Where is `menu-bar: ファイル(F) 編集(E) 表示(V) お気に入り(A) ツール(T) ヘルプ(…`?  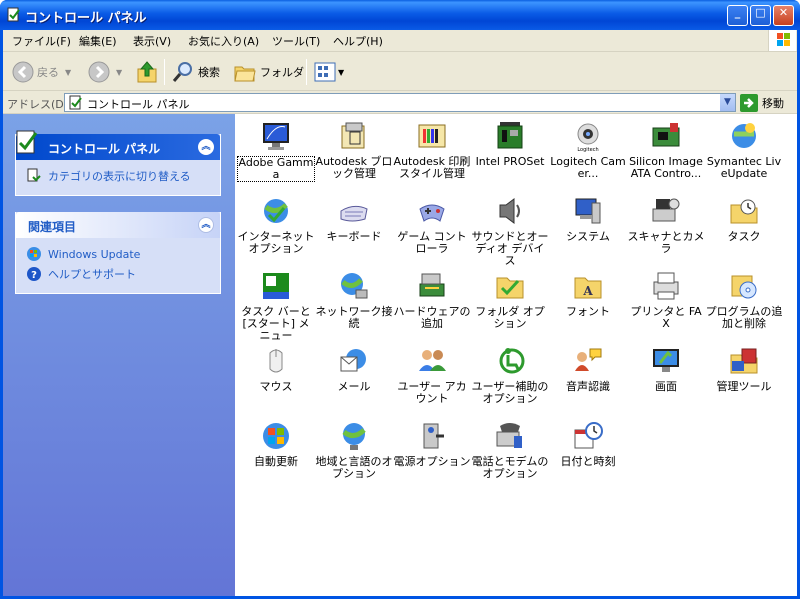 menu-bar: ファイル(F) 編集(E) 表示(V) お気に入り(A) ツール(T) ヘルプ(… is located at coordinates (400, 41).